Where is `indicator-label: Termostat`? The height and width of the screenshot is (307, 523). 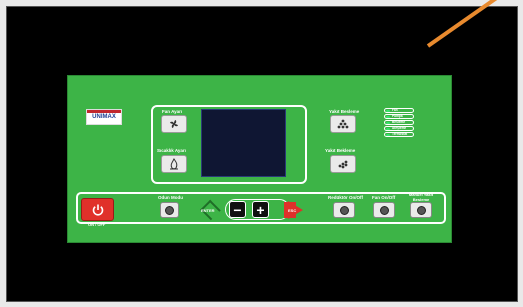 indicator-label: Termostat is located at coordinates (400, 134).